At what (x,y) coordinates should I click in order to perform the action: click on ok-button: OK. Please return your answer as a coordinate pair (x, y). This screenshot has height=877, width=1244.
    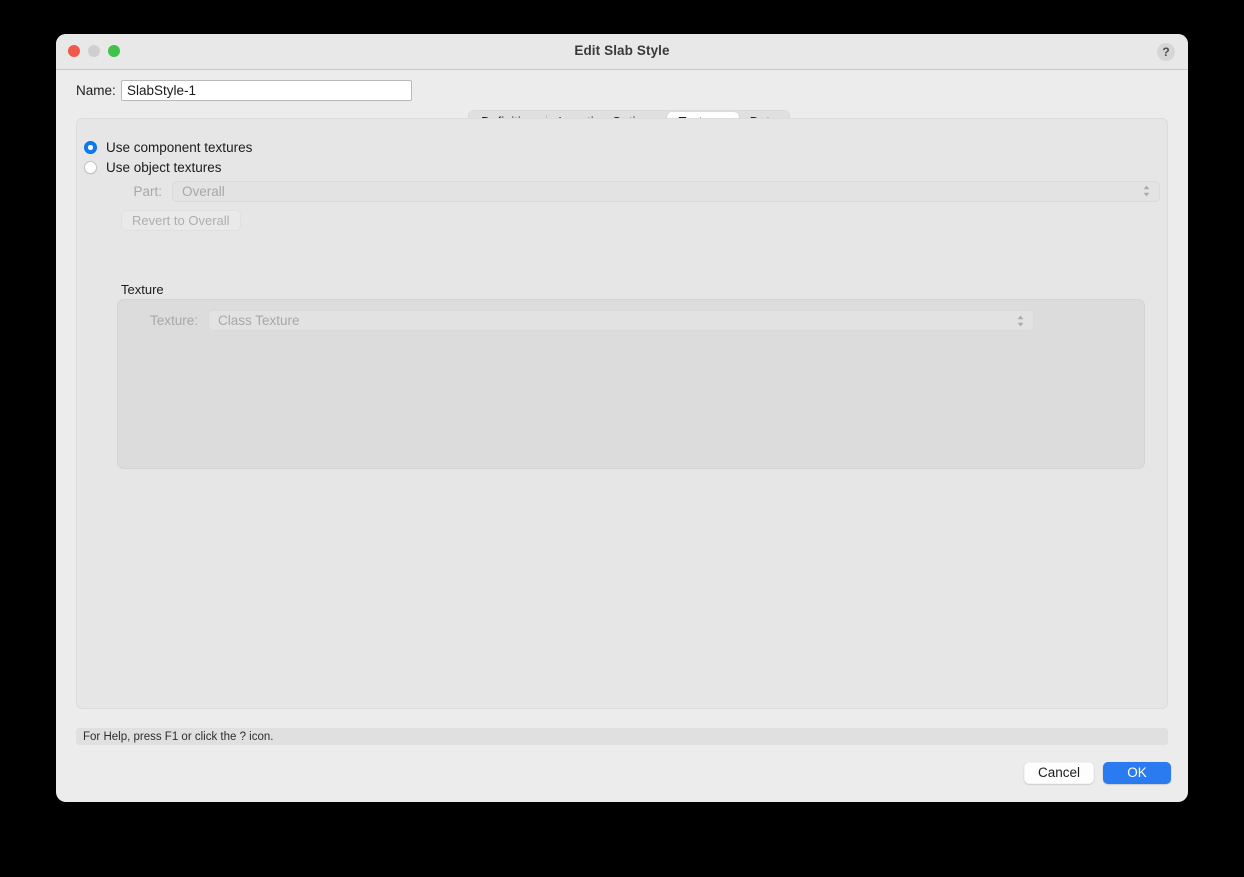
    Looking at the image, I should click on (1137, 773).